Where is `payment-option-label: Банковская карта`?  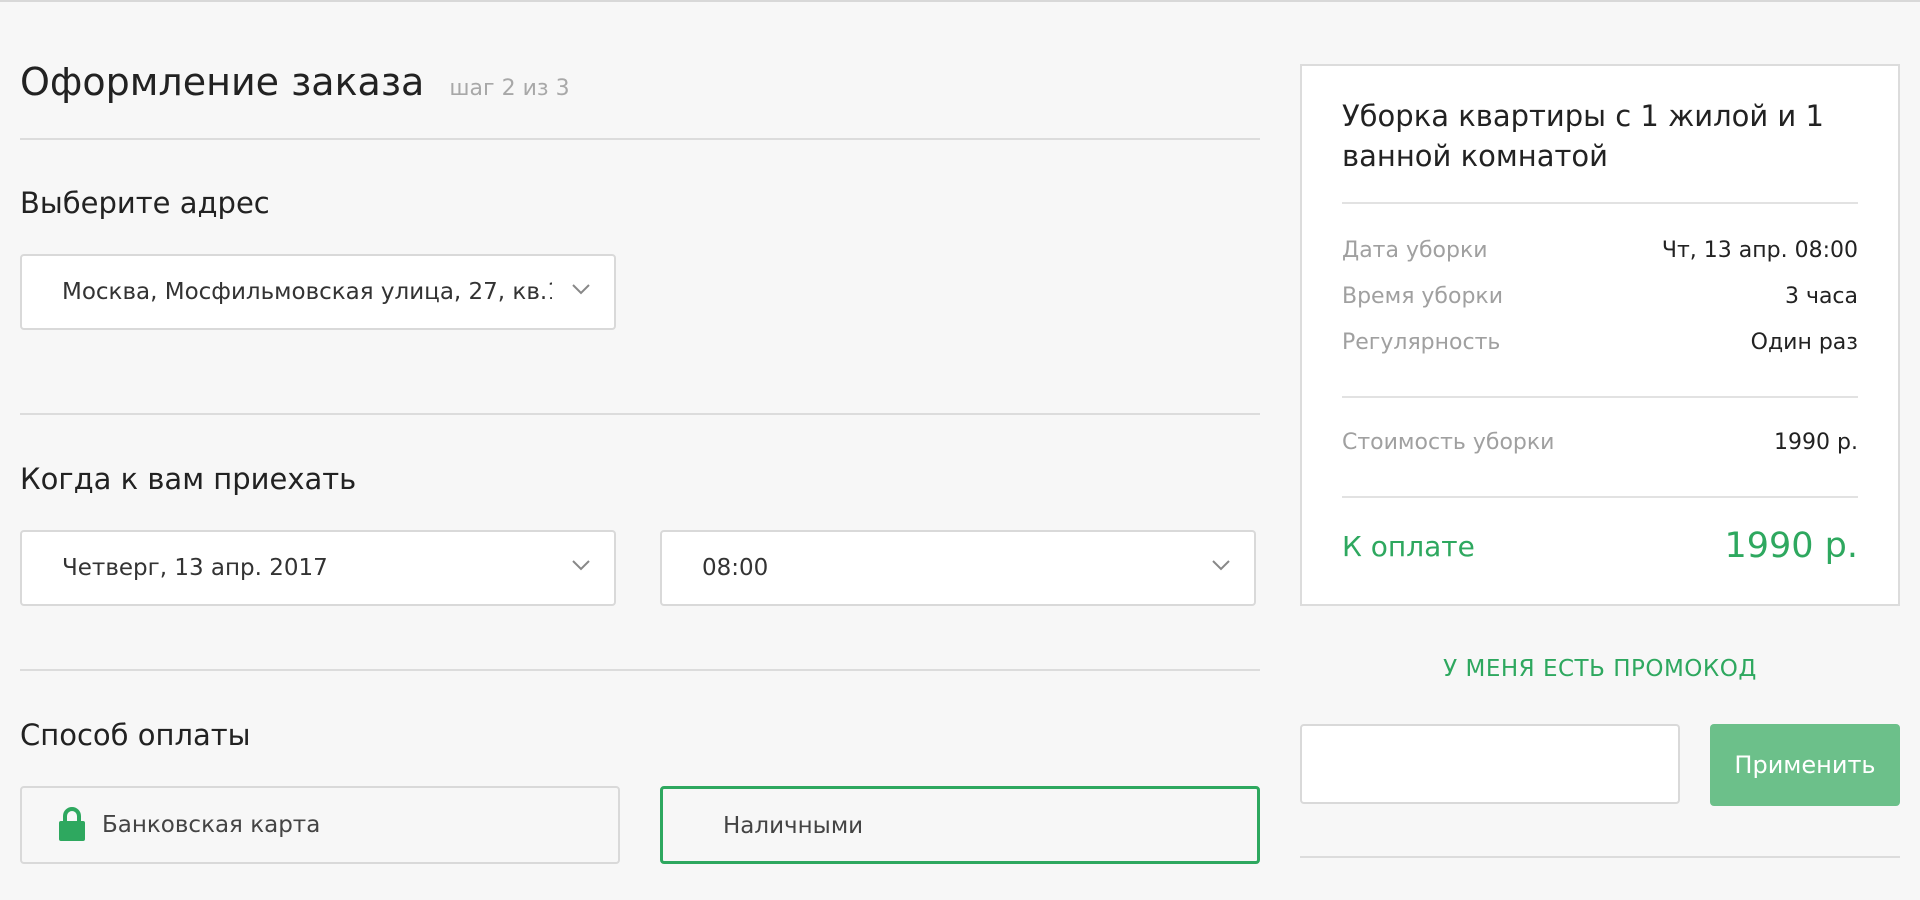
payment-option-label: Банковская карта is located at coordinates (211, 825).